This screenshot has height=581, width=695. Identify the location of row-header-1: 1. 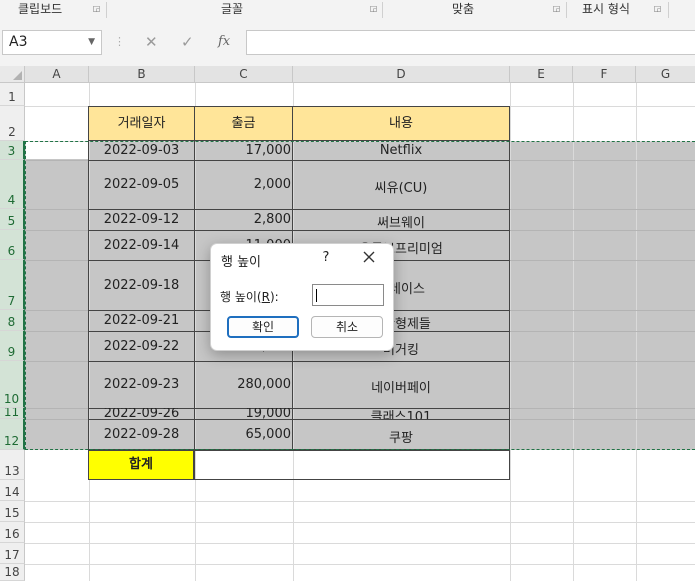
(12, 94).